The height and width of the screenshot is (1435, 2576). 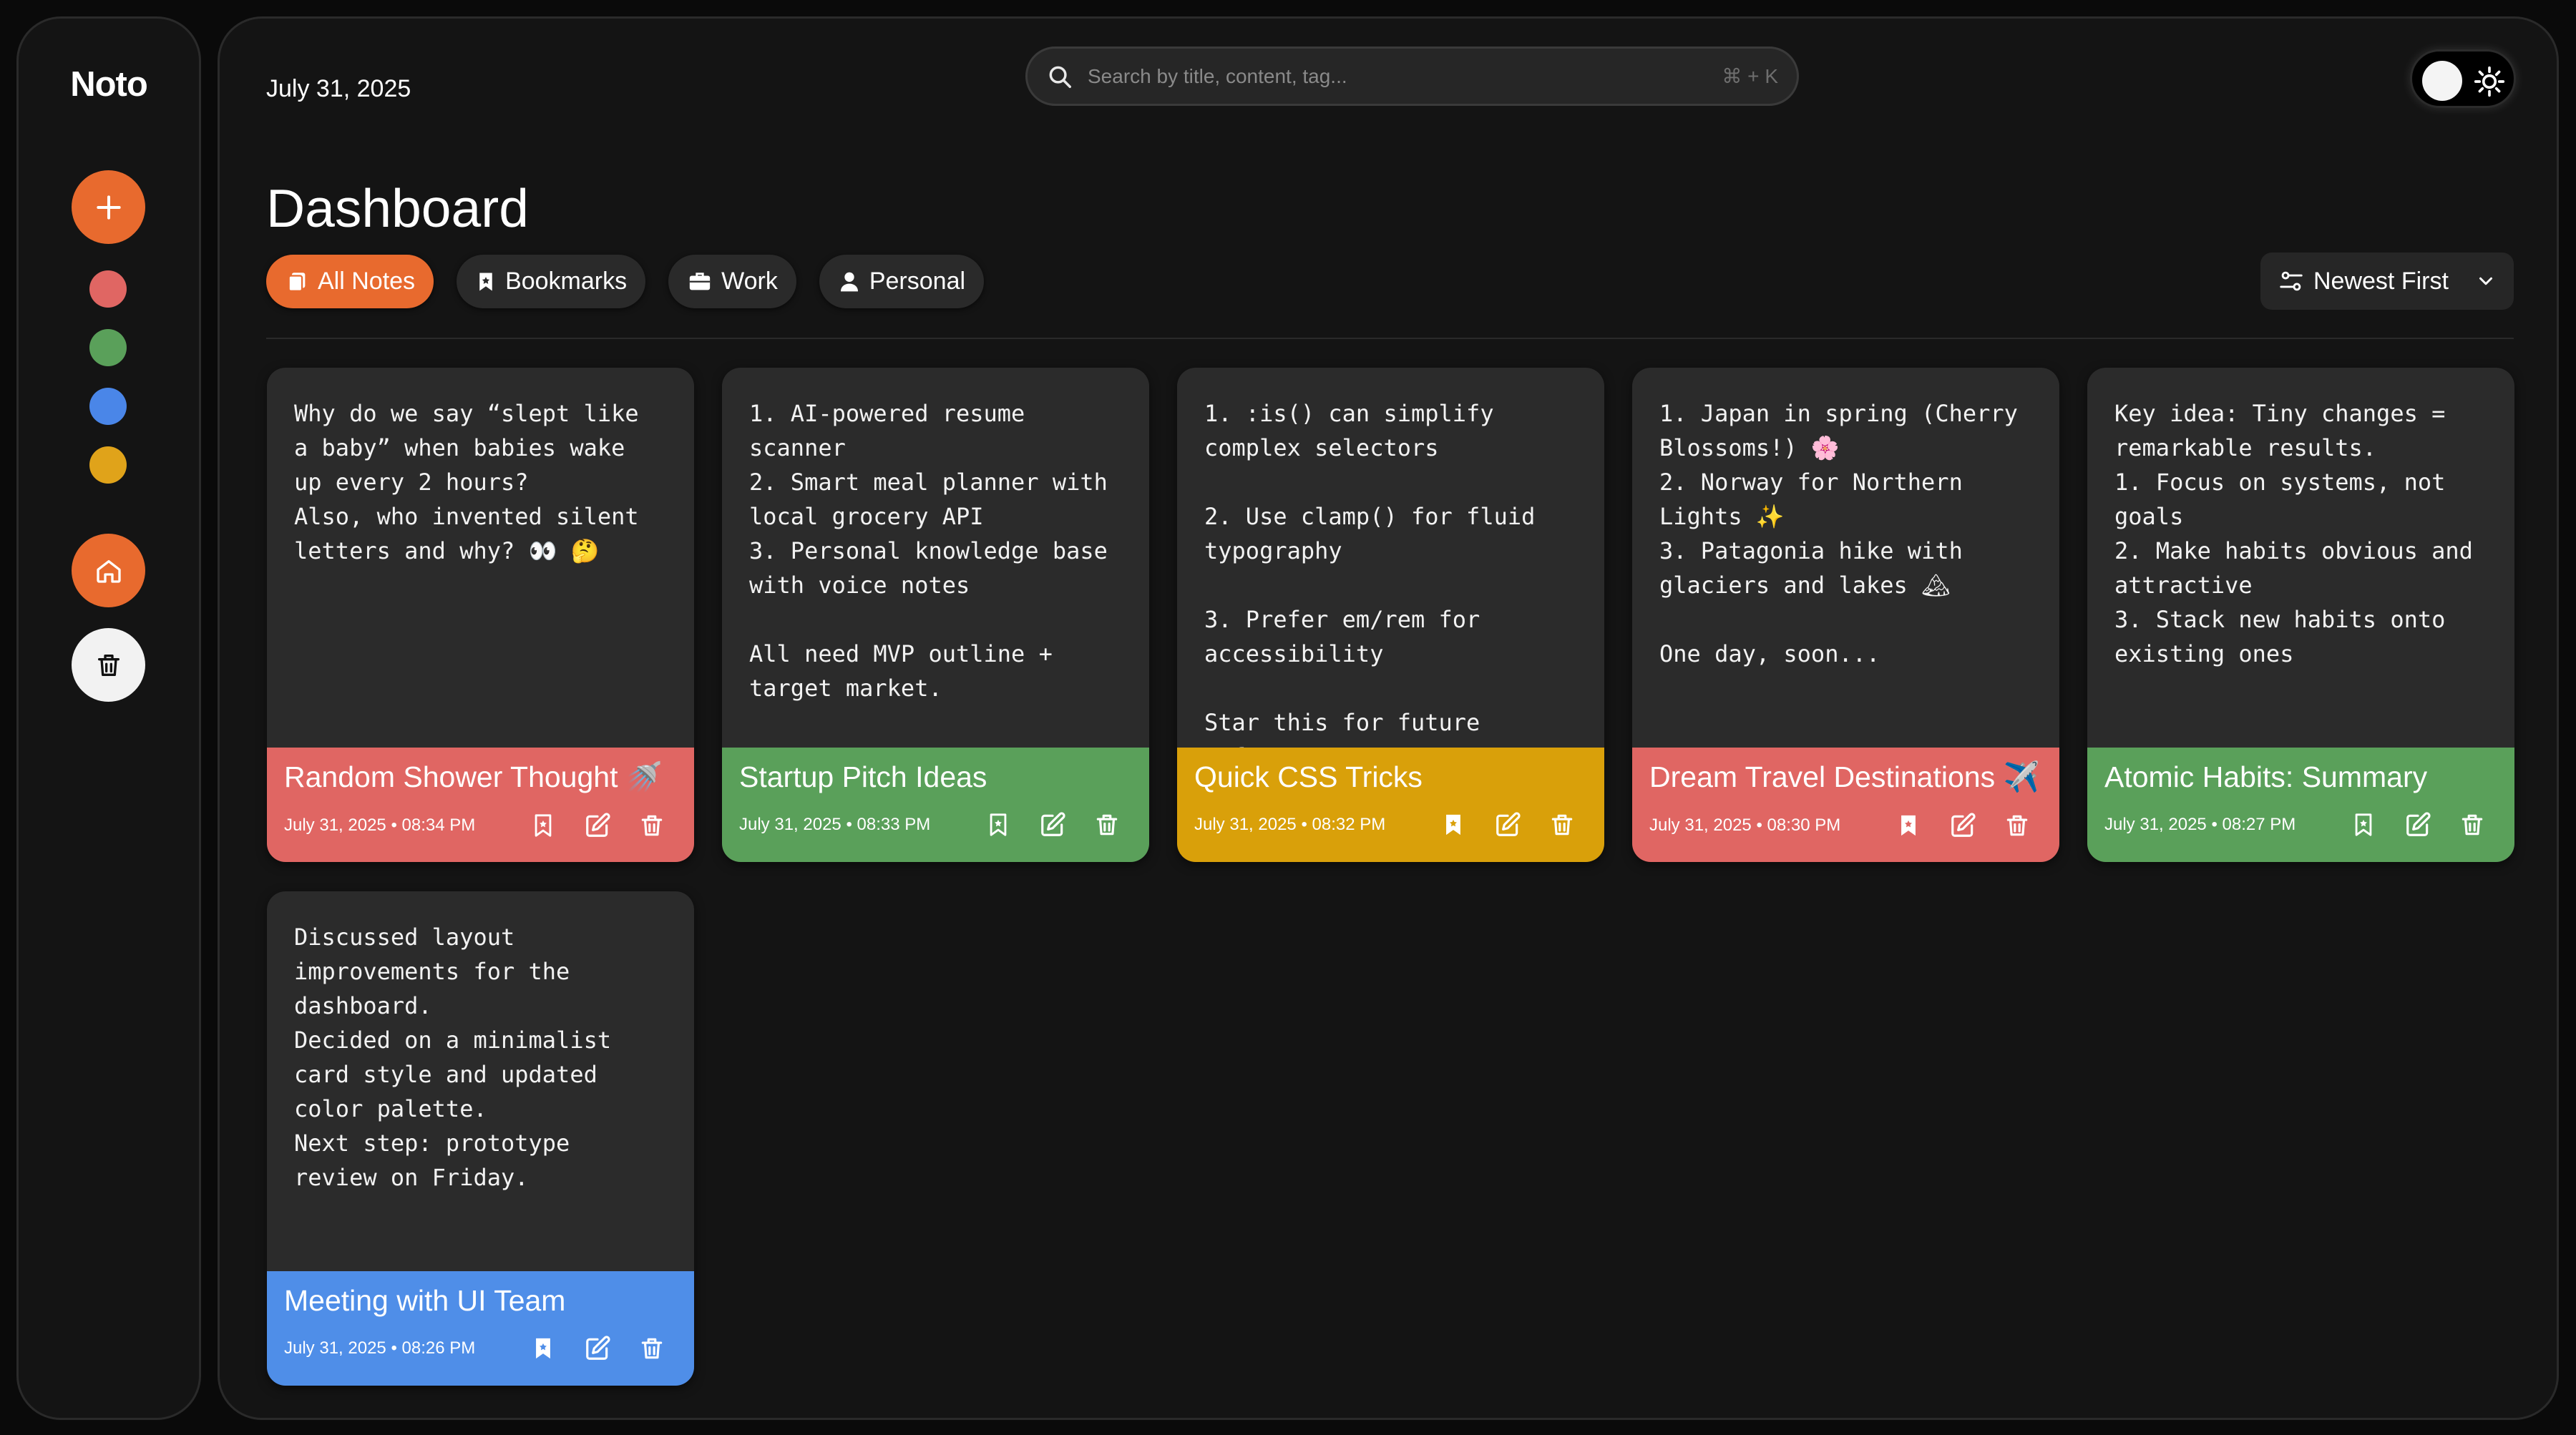 I want to click on note-title: Dream Travel Destinations ✈️, so click(x=1844, y=776).